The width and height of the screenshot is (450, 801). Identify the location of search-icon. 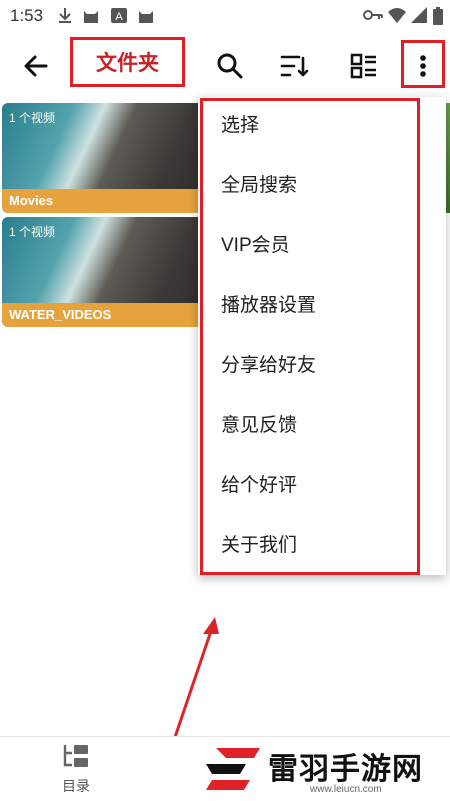
(230, 66).